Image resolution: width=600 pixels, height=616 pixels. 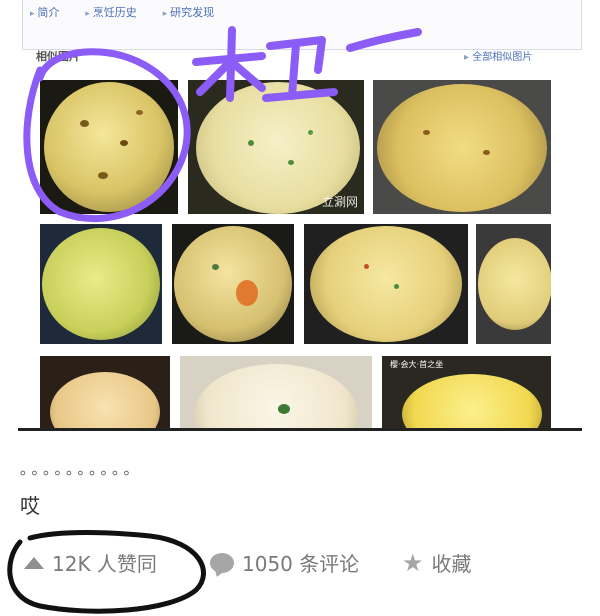 I want to click on comment-button: 1050 条评论, so click(x=284, y=562).